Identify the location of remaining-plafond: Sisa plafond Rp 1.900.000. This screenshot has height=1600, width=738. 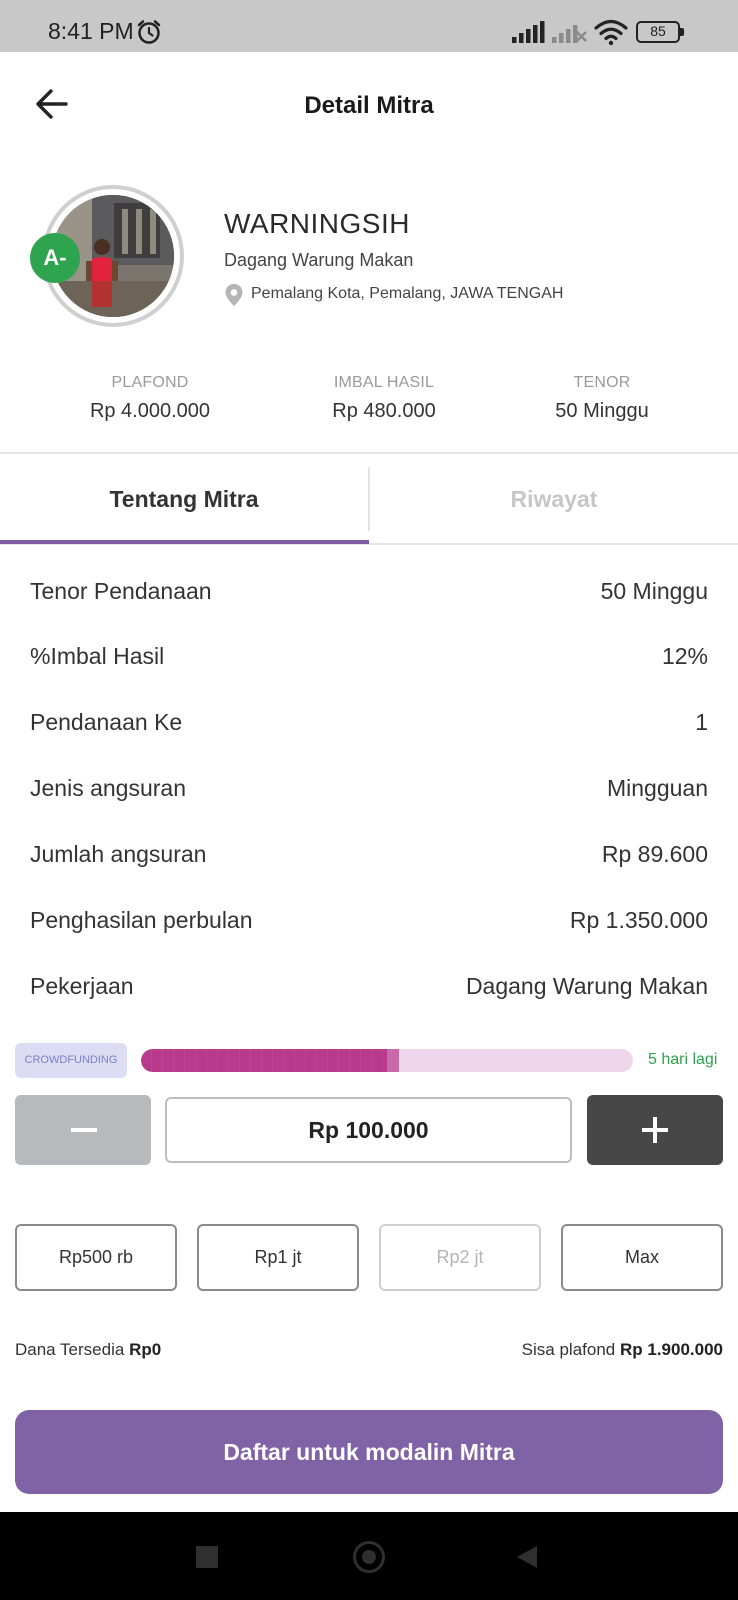
(622, 1350).